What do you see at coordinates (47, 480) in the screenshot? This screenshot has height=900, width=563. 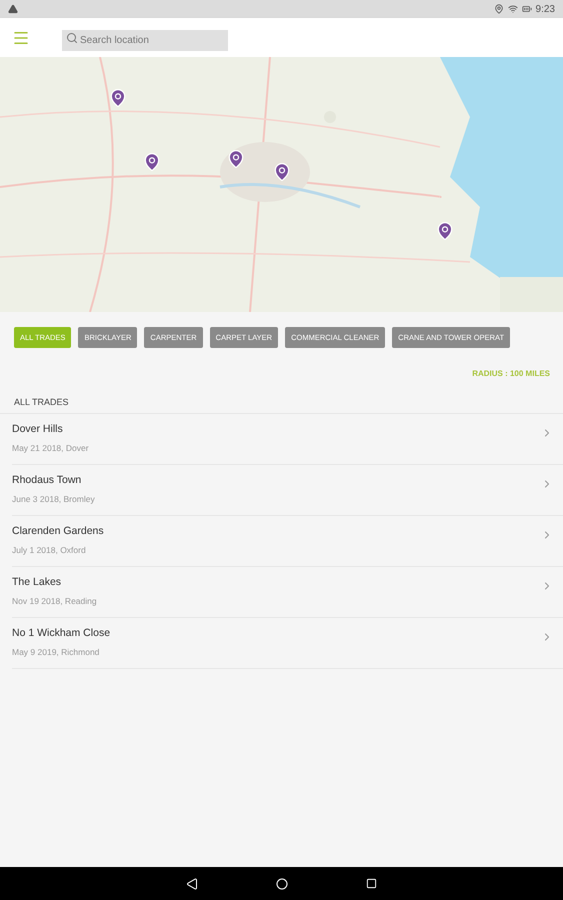 I see `item-title: Rhodaus Town` at bounding box center [47, 480].